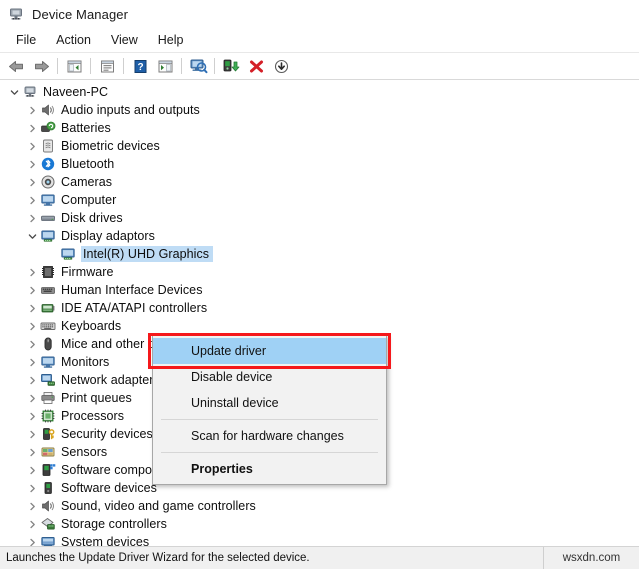  I want to click on system-device-icon, so click(48, 540).